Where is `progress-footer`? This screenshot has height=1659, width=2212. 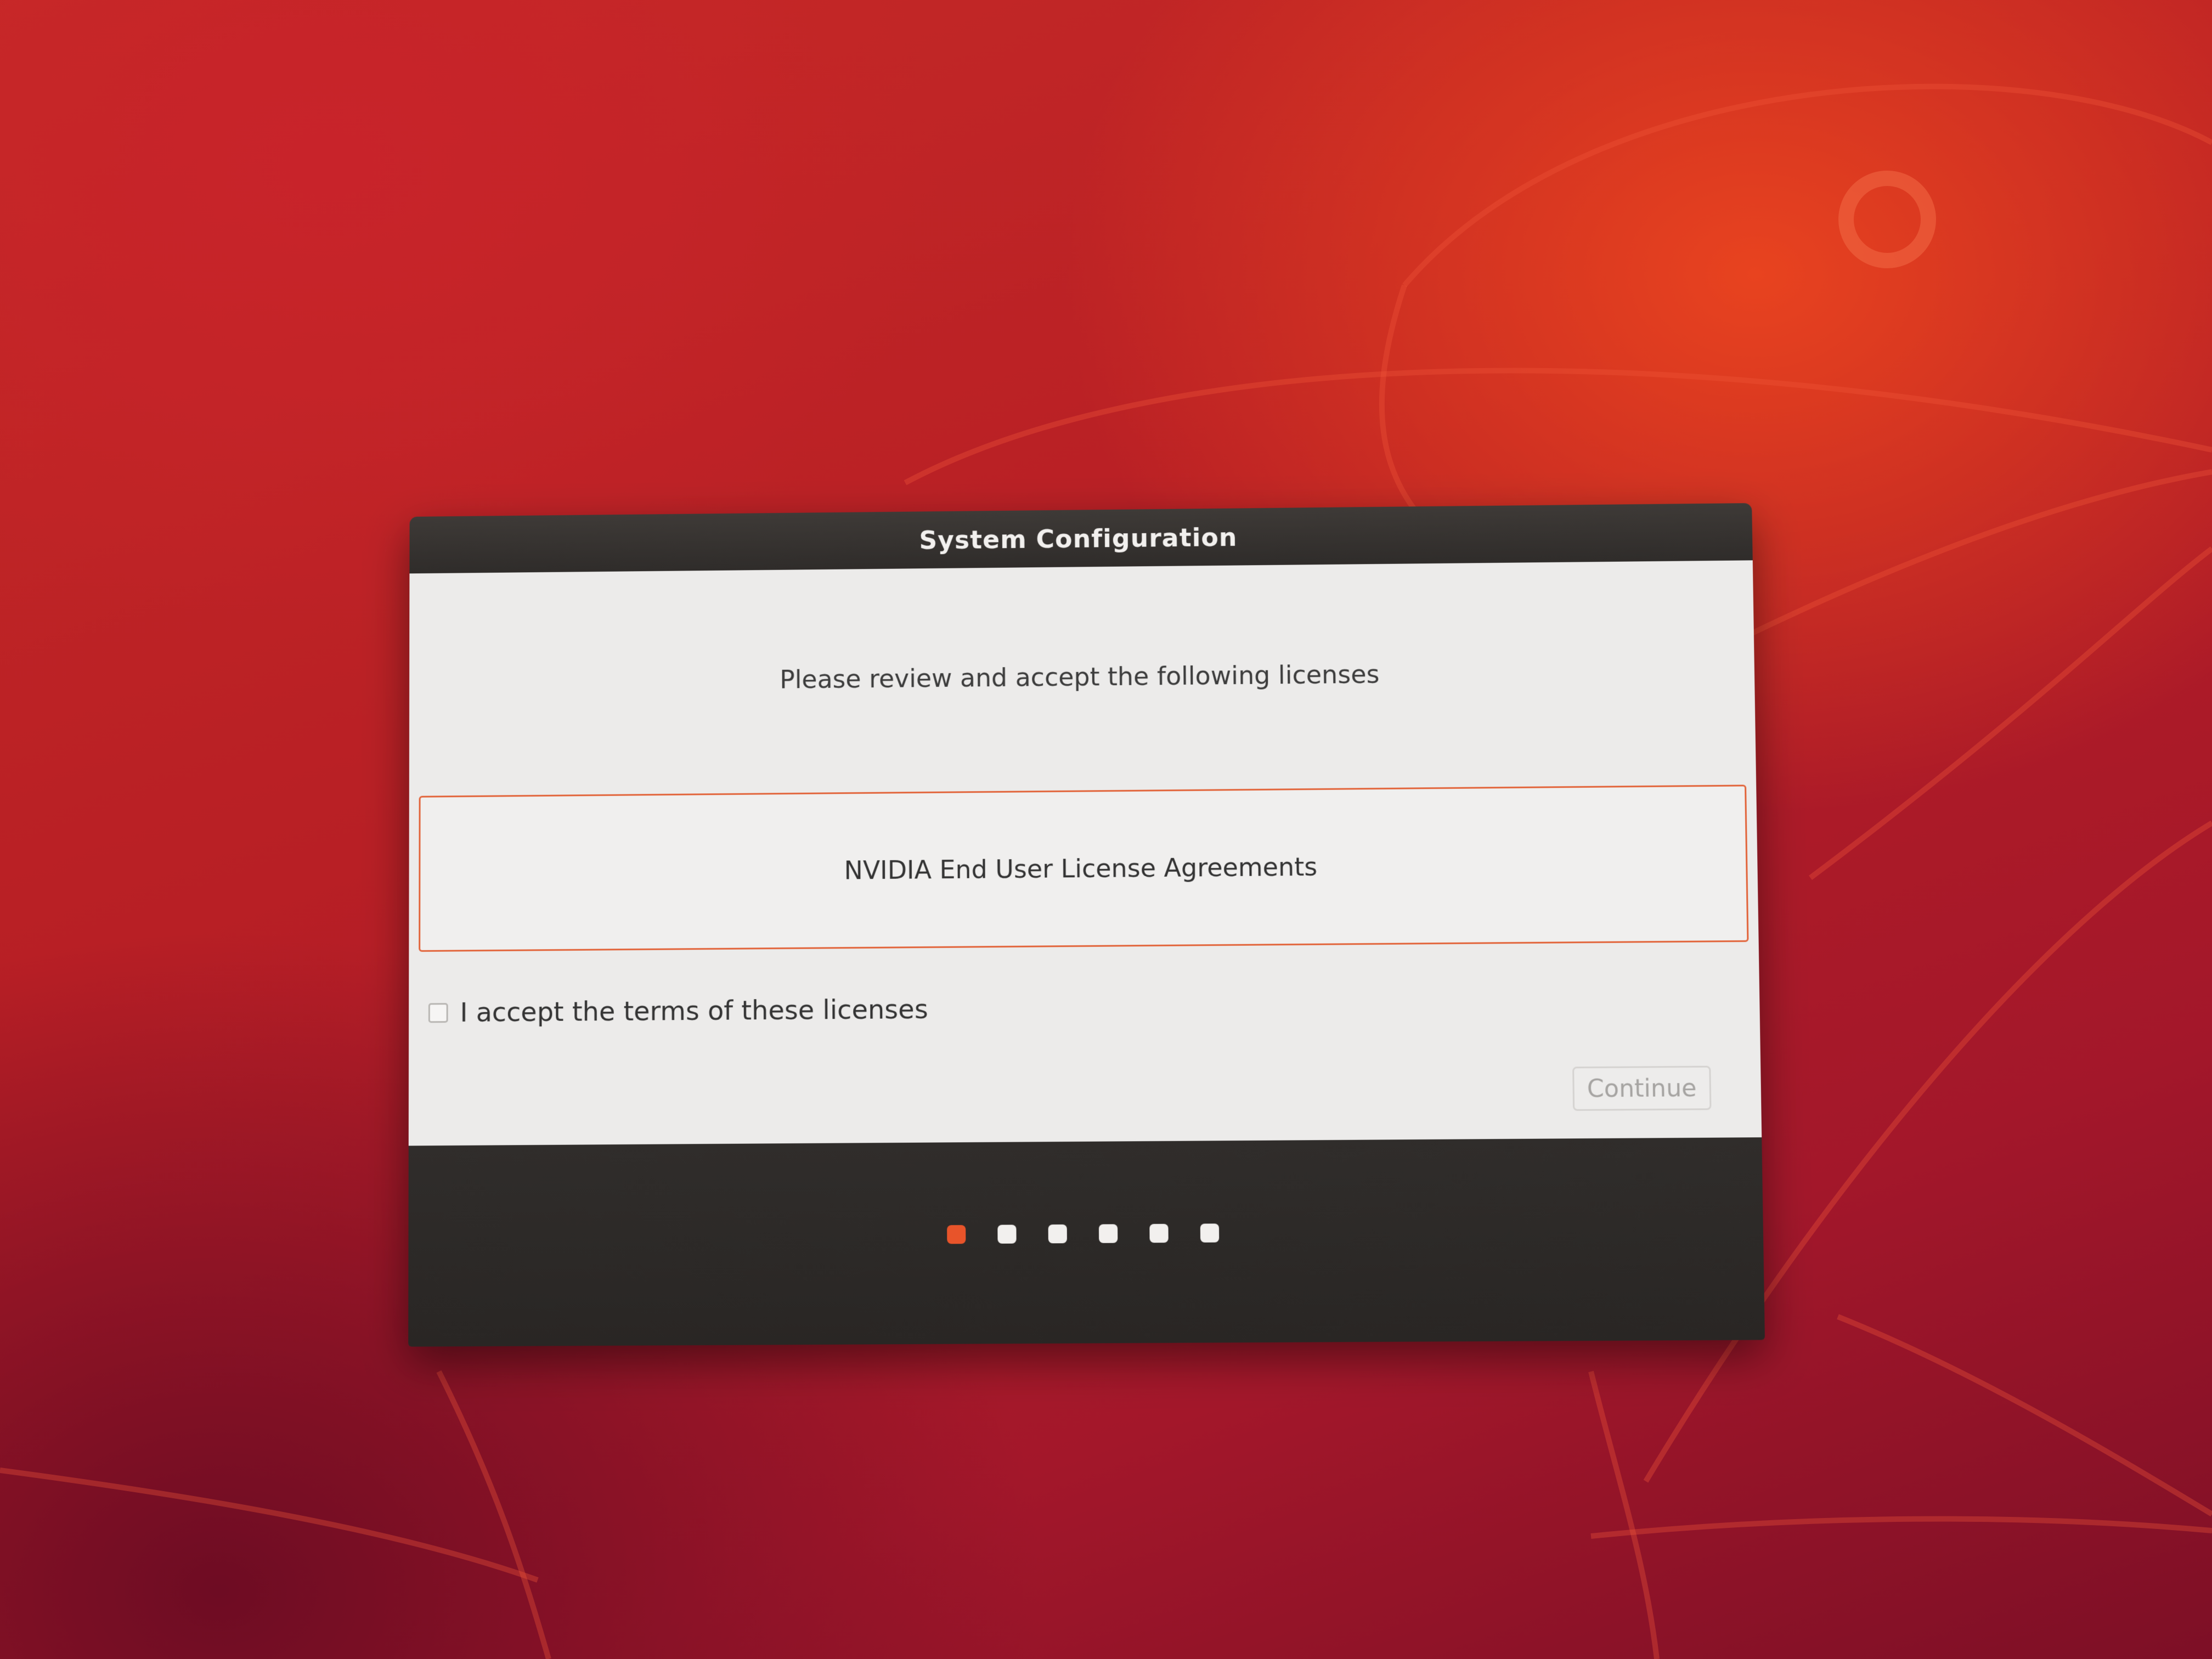 progress-footer is located at coordinates (1086, 1242).